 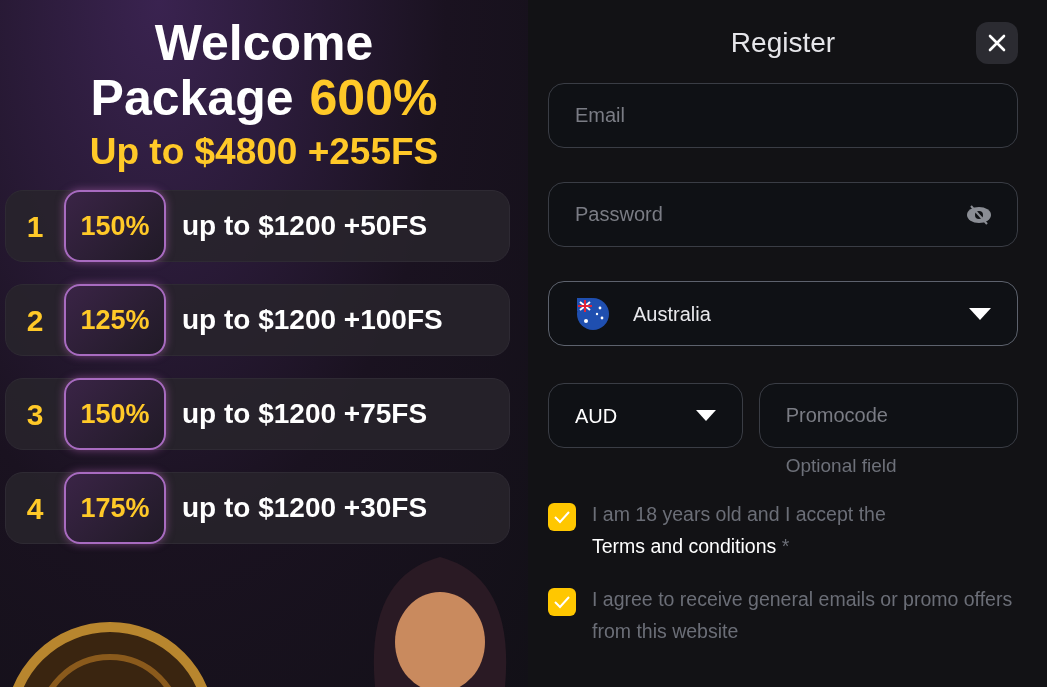 What do you see at coordinates (684, 545) in the screenshot?
I see `terms-link: Terms and conditions` at bounding box center [684, 545].